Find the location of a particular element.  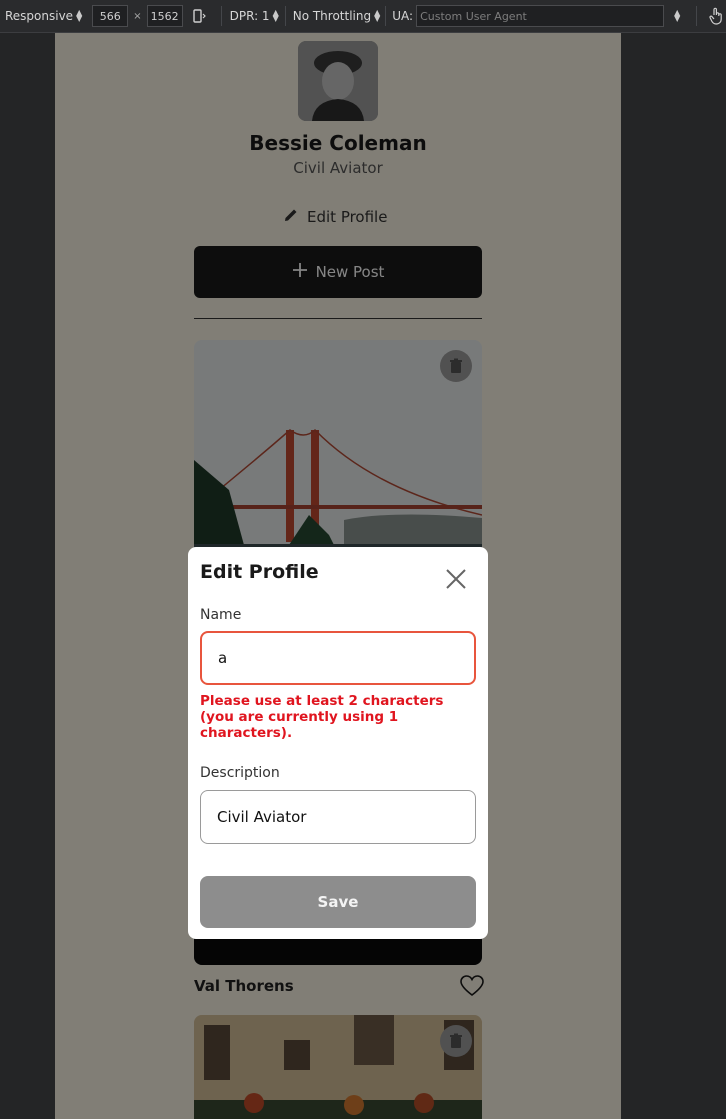

ua-select-arrows-icon: ▲ ▼ is located at coordinates (677, 16).